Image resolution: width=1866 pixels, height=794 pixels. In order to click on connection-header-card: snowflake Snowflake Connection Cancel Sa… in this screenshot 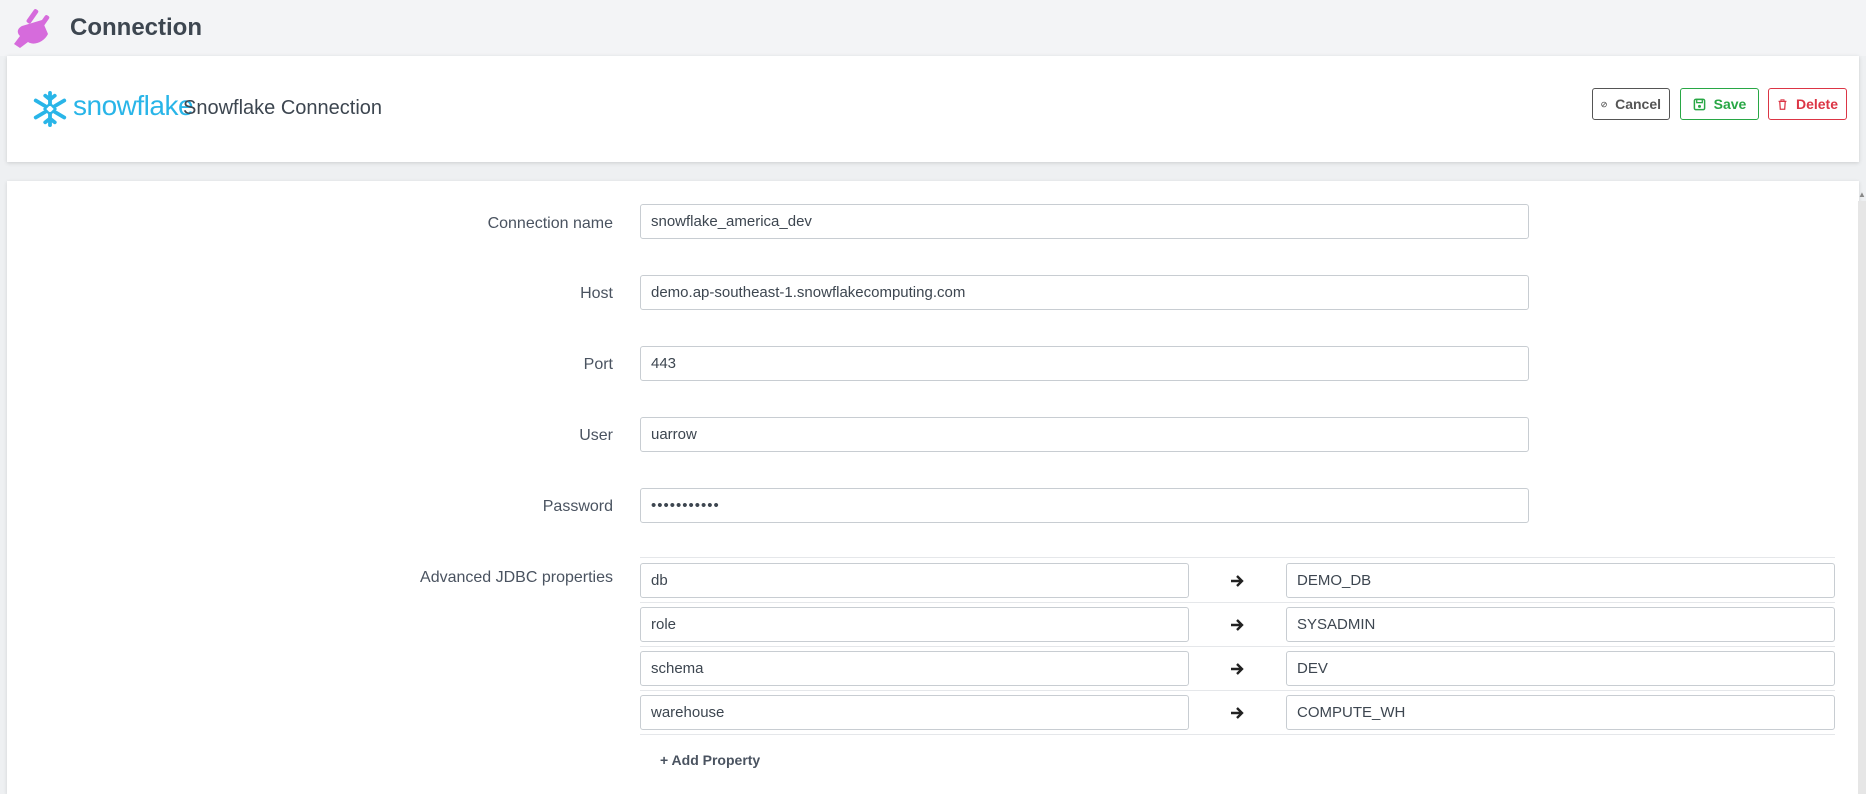, I will do `click(933, 109)`.